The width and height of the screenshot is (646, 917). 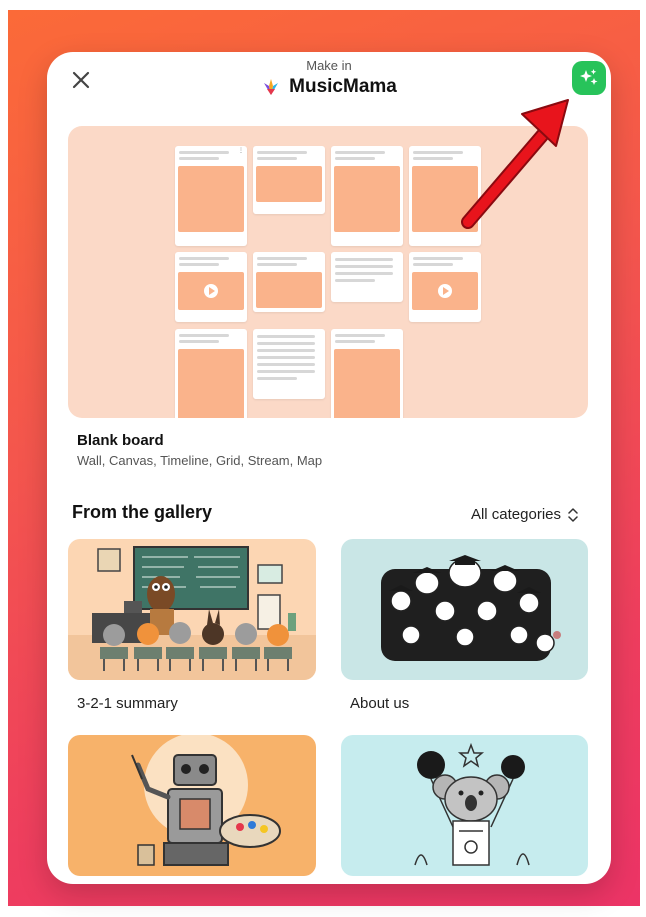 I want to click on gallery-tile-label: About us, so click(x=379, y=703).